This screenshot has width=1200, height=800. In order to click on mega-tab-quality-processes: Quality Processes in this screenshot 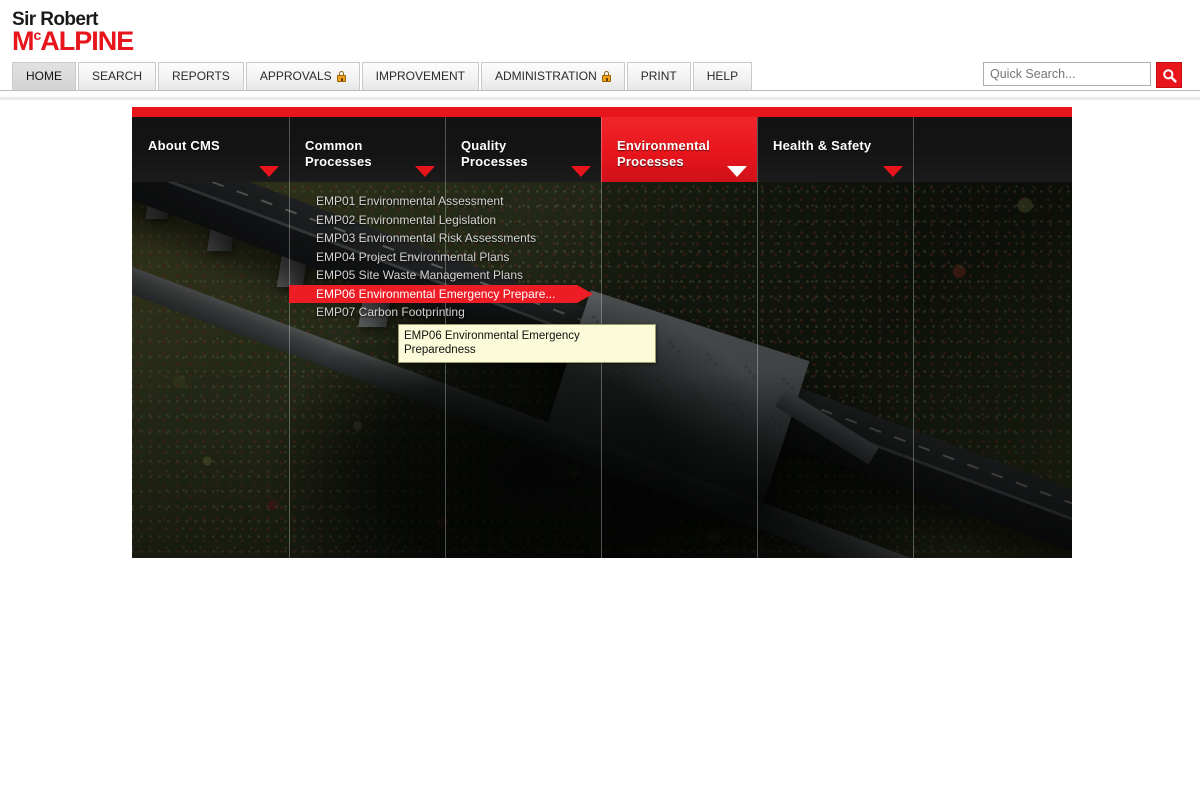, I will do `click(523, 149)`.